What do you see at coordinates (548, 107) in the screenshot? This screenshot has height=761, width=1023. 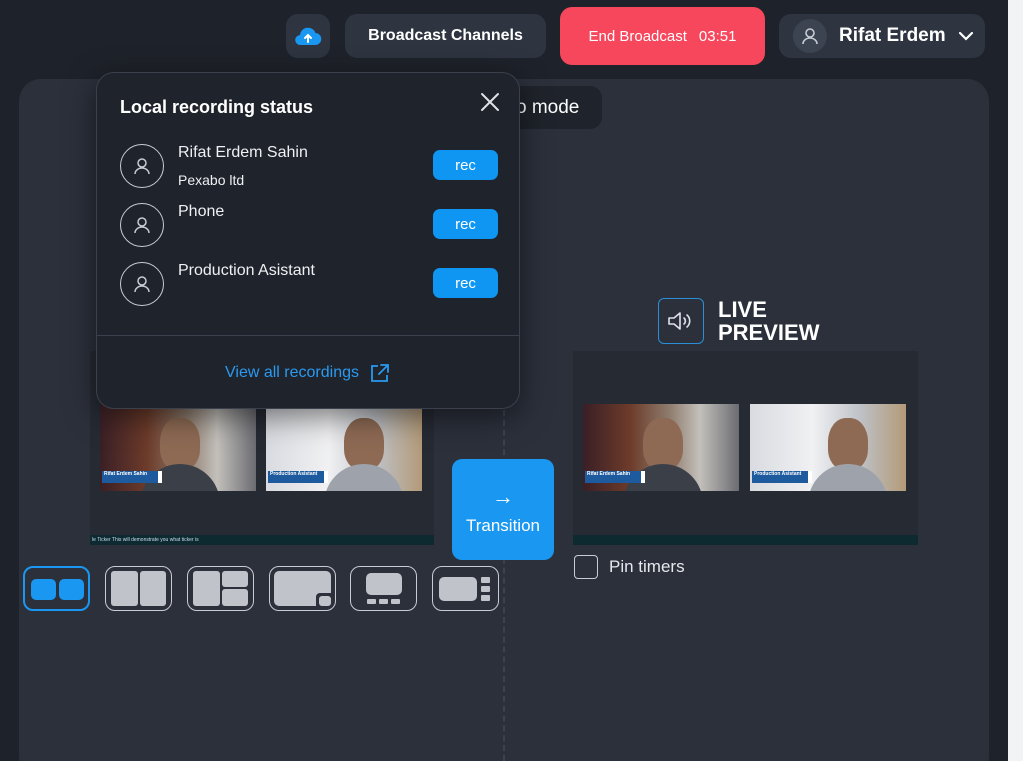 I see `mode-label: o mode` at bounding box center [548, 107].